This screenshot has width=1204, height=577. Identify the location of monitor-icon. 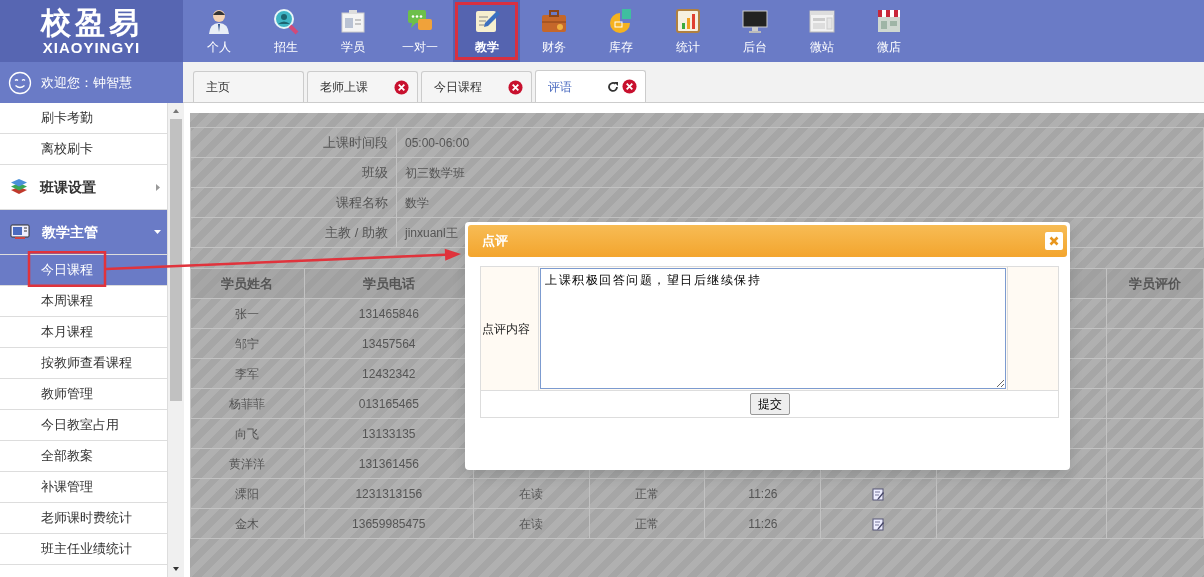
(20, 232).